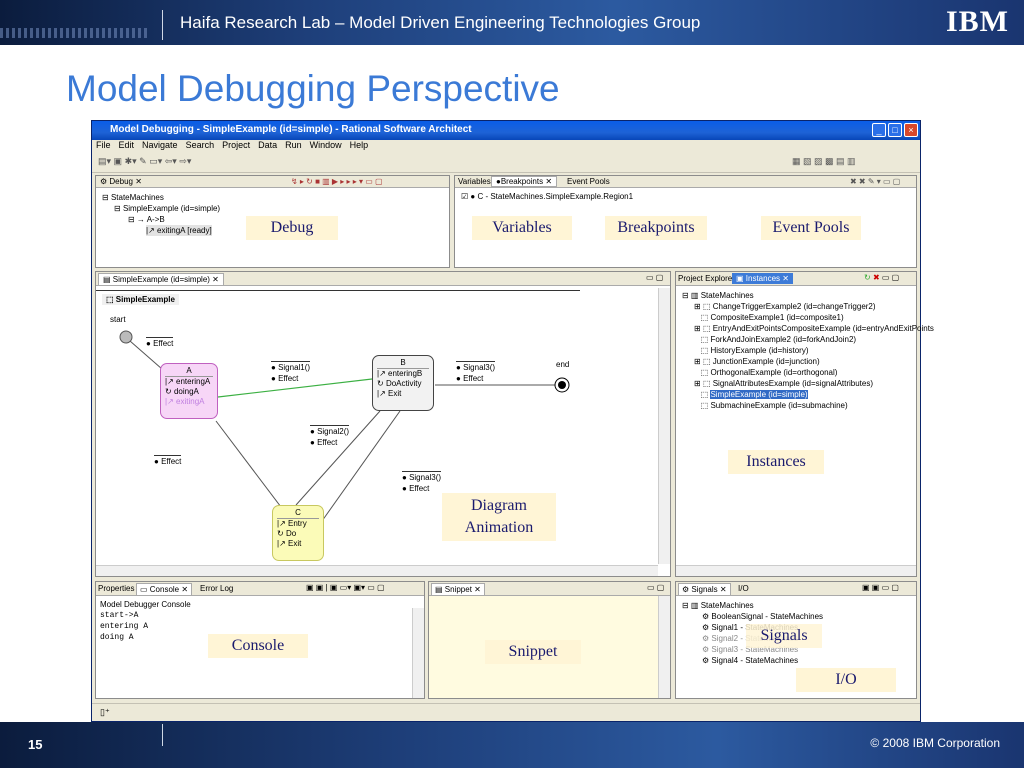 This screenshot has height=768, width=1024. I want to click on tree-item: ⊟ SimpleExample (id=simple), so click(167, 208).